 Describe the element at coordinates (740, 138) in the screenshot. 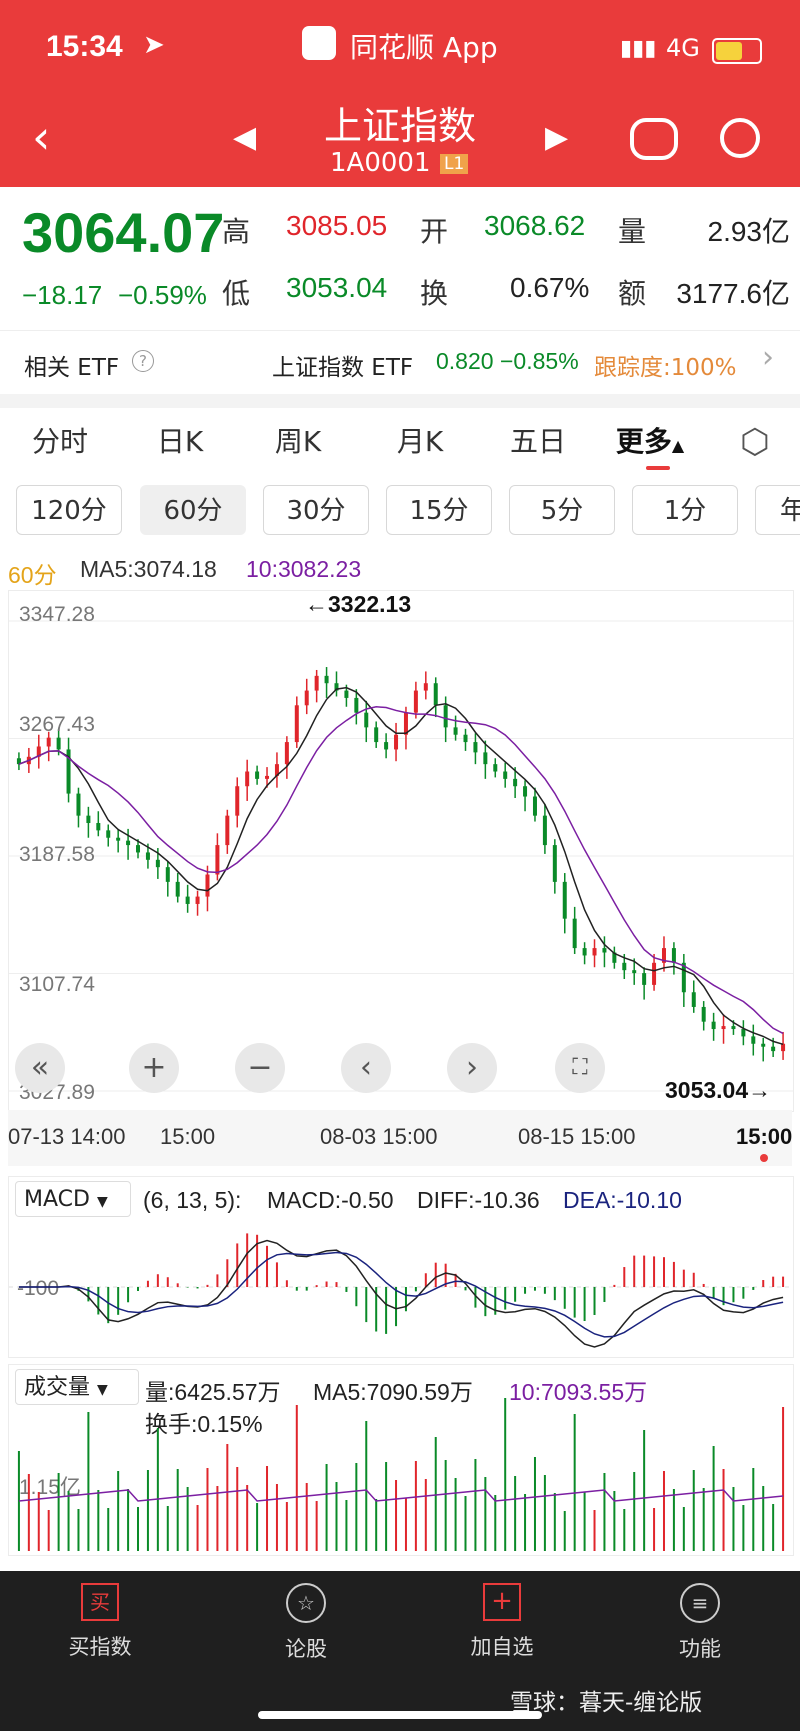

I see `search-icon` at that location.